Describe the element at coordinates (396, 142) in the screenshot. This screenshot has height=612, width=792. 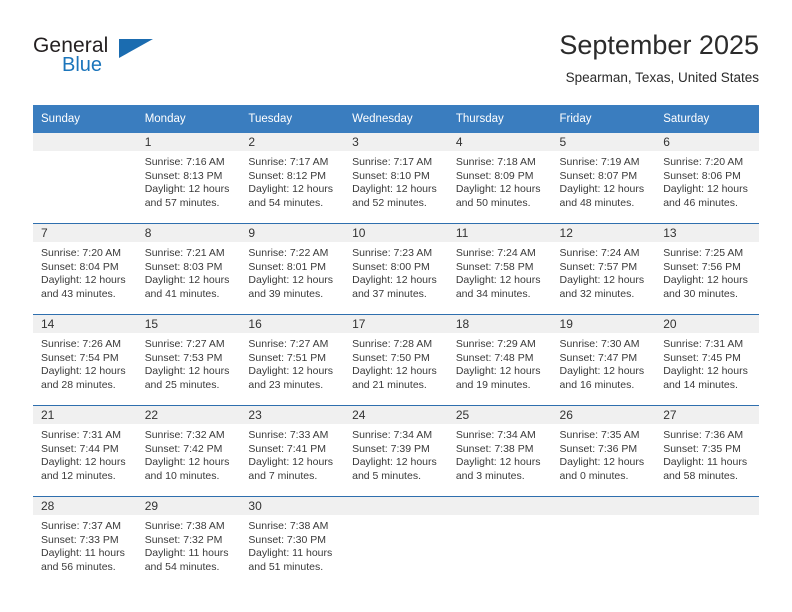
I see `day-number: 3` at that location.